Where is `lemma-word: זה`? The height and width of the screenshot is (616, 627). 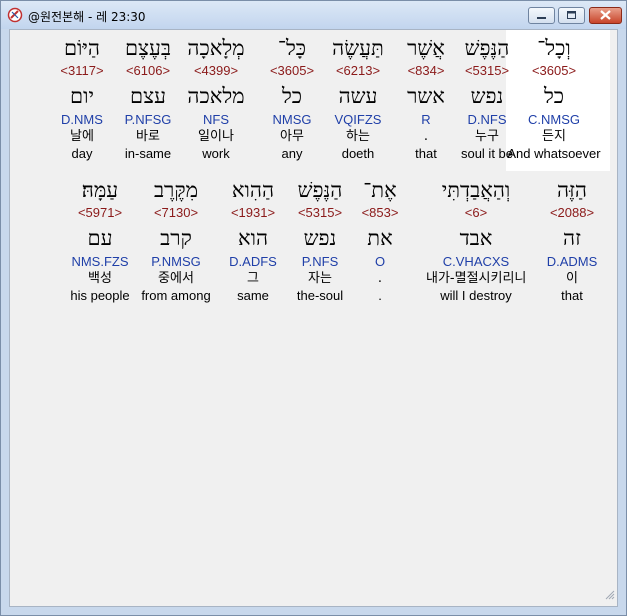 lemma-word: זה is located at coordinates (572, 238).